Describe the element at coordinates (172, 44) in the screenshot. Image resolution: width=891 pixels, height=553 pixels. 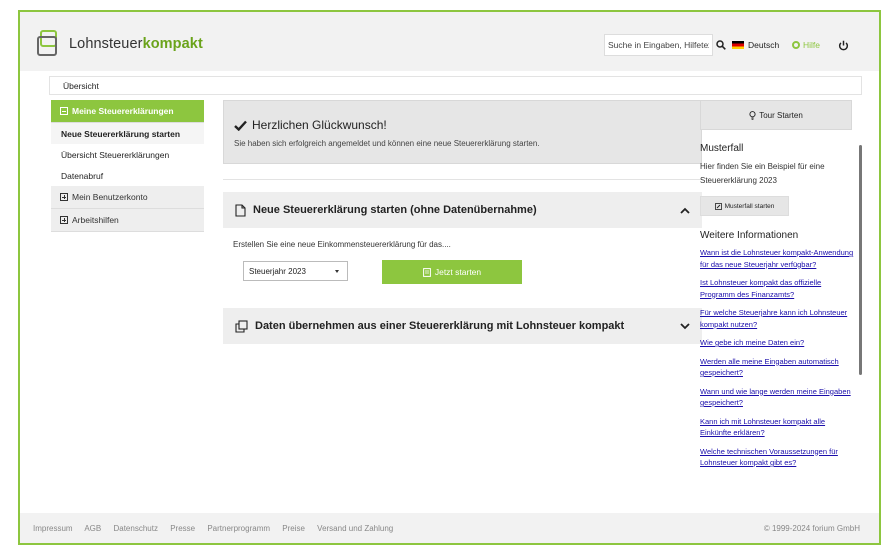
I see `logo-text-bold: kompakt` at that location.